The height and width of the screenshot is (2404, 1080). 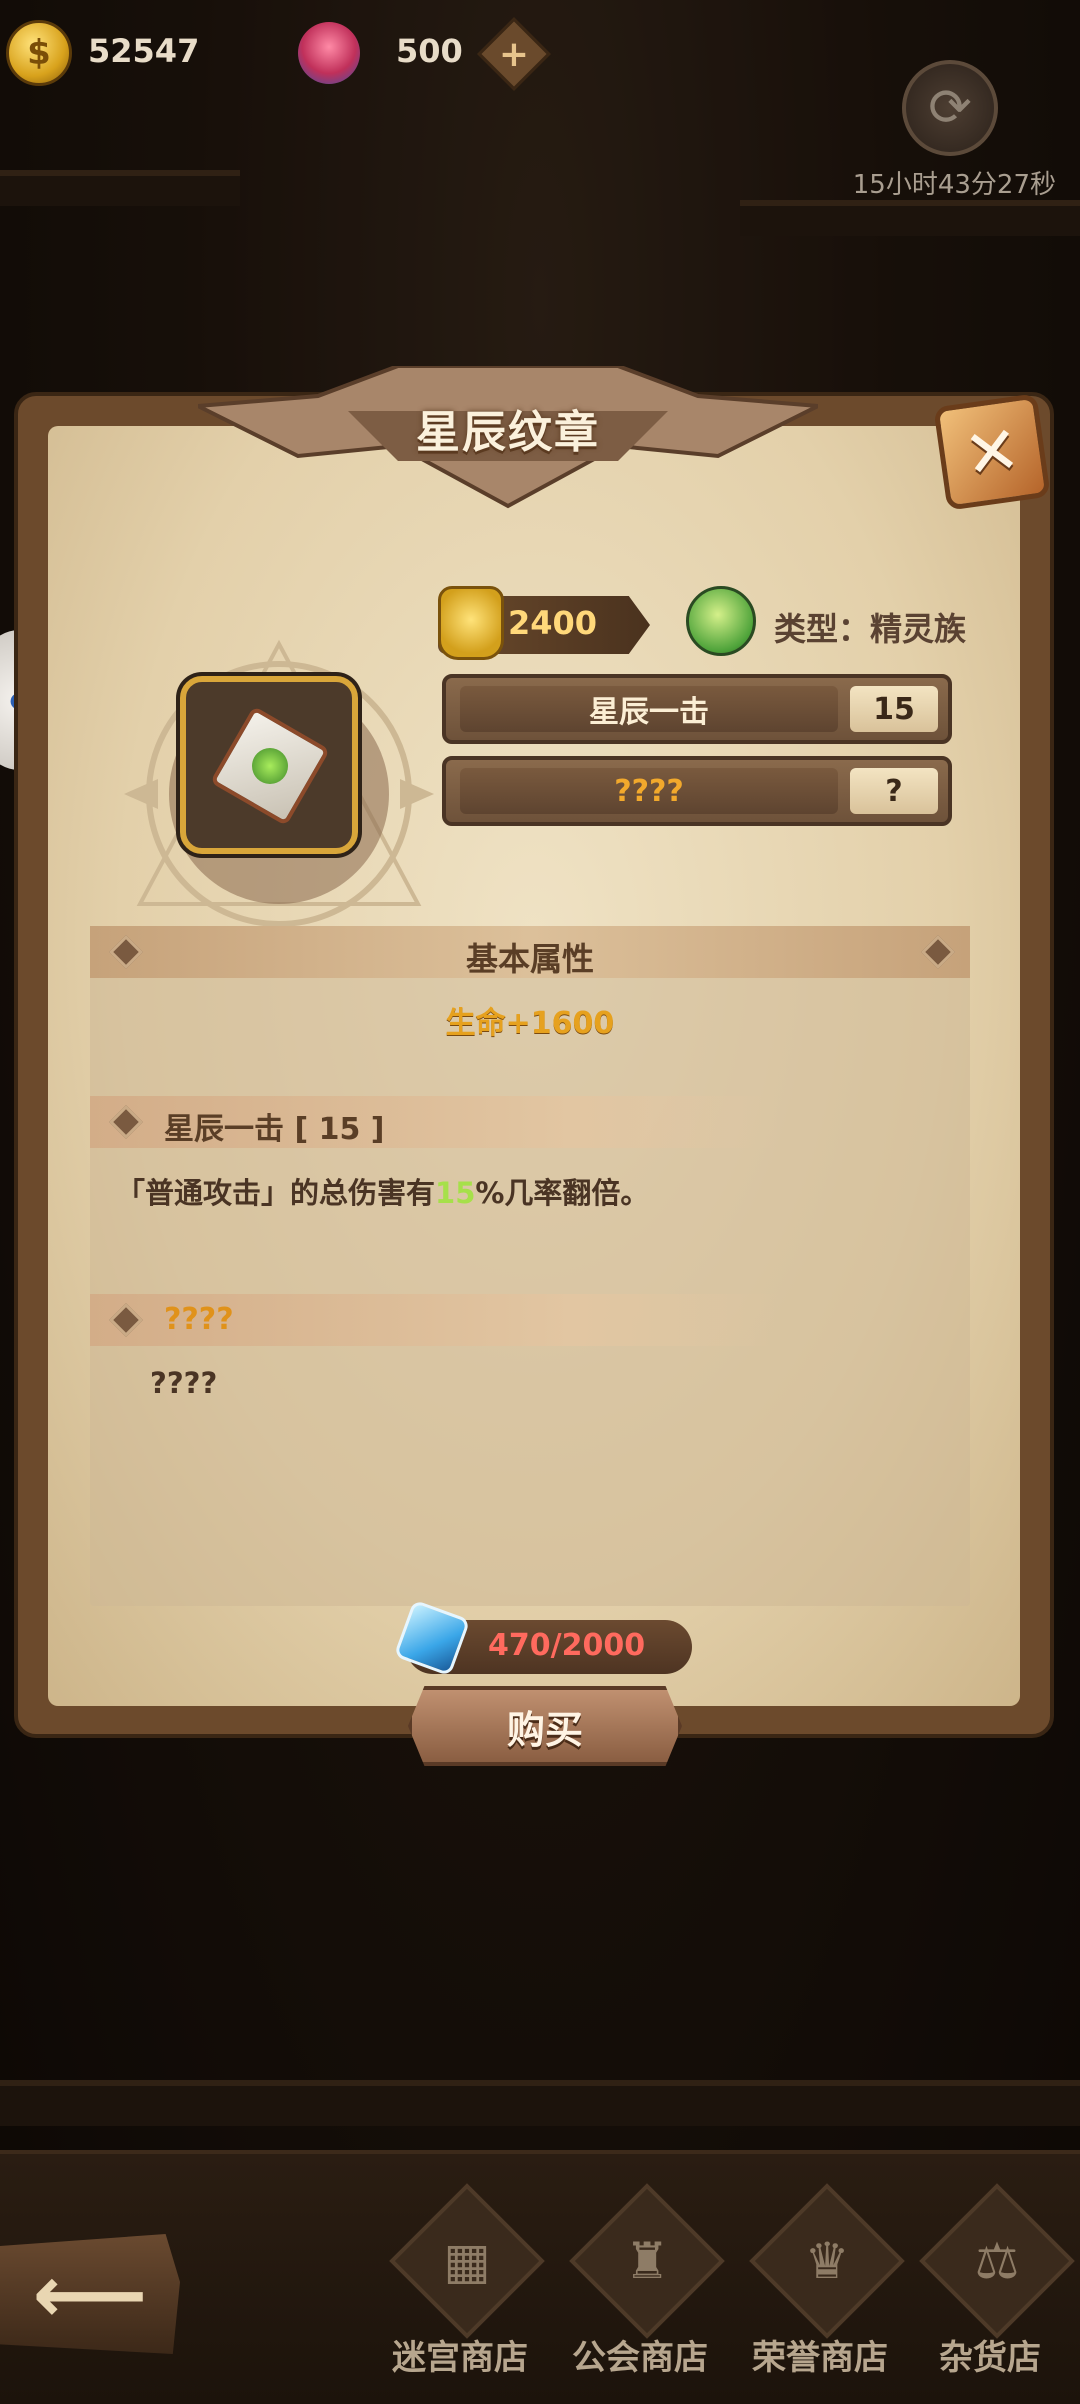 What do you see at coordinates (562, 1193) in the screenshot?
I see `desc-suffix: %几率翻倍。` at bounding box center [562, 1193].